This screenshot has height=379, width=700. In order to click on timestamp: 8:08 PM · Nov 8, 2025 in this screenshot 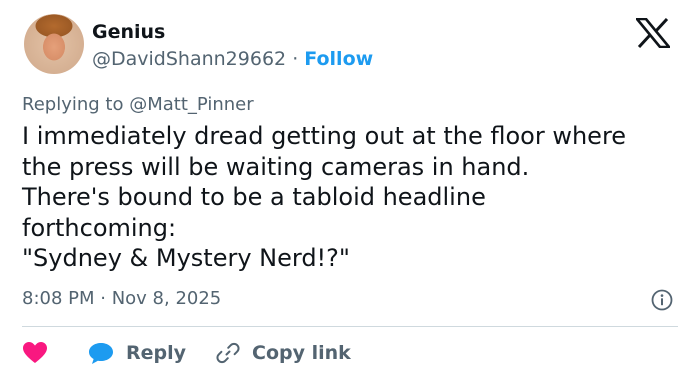, I will do `click(121, 298)`.